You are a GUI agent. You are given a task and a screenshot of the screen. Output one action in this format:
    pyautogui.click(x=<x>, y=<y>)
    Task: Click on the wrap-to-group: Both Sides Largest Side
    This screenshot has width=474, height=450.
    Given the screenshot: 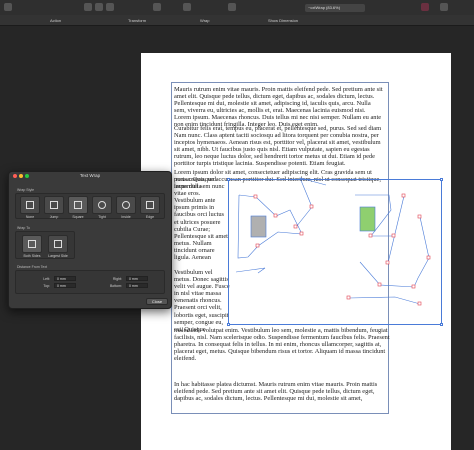 What is the action you would take?
    pyautogui.click(x=45, y=245)
    